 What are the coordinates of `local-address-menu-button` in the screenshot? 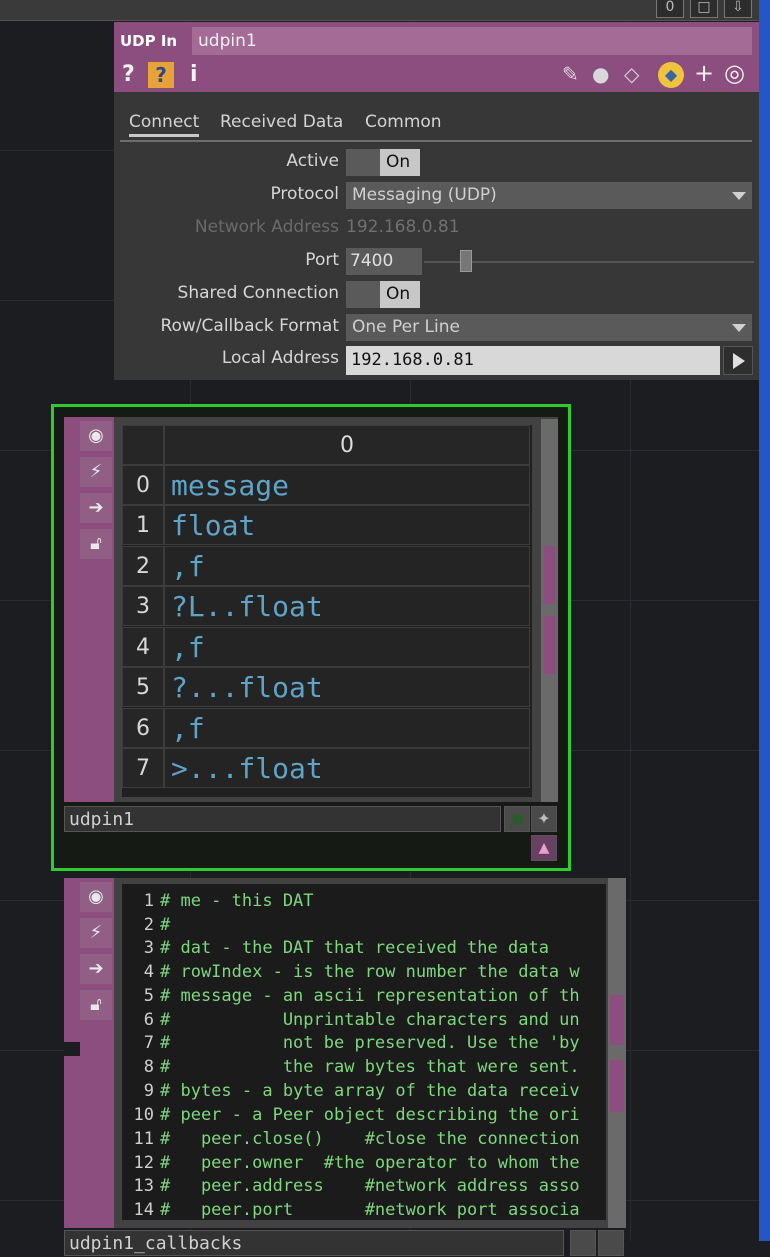 It's located at (738, 360).